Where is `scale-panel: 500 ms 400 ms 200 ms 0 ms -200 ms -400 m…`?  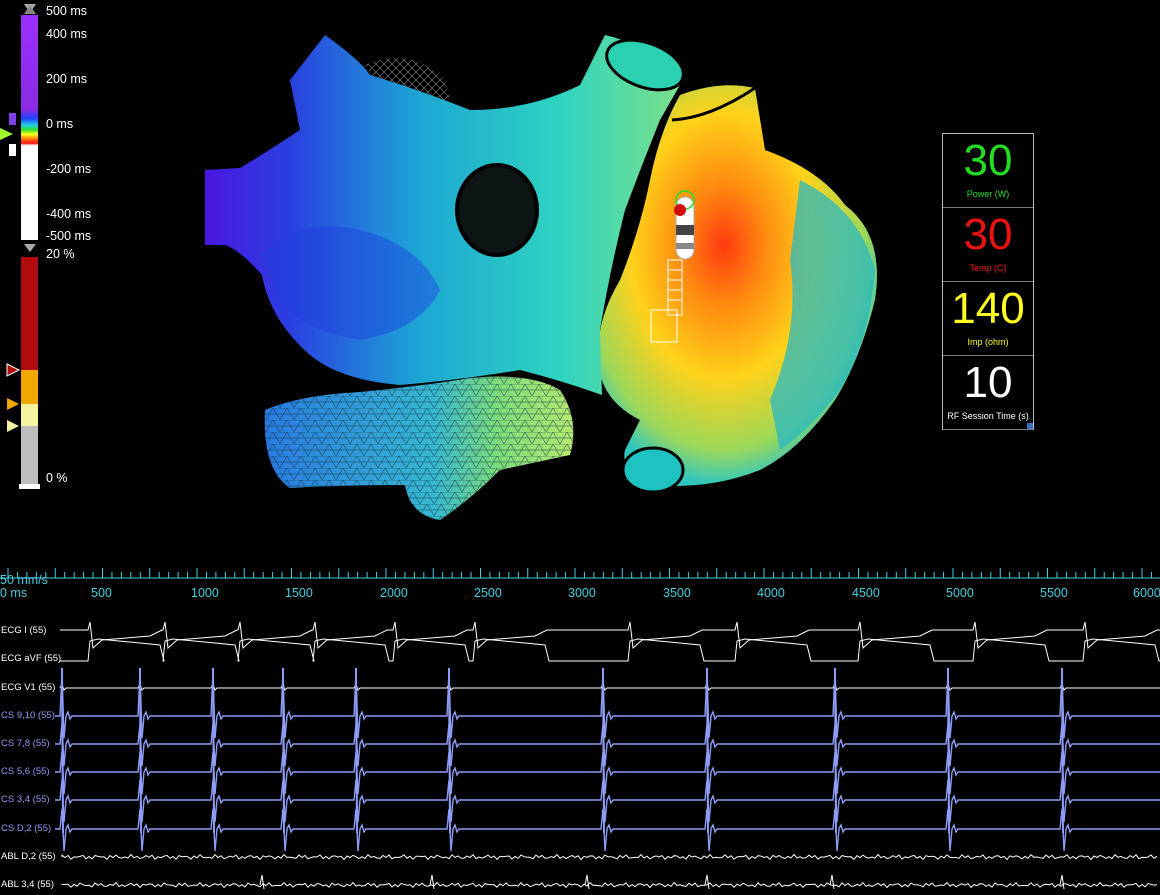 scale-panel: 500 ms 400 ms 200 ms 0 ms -200 ms -400 m… is located at coordinates (55, 247).